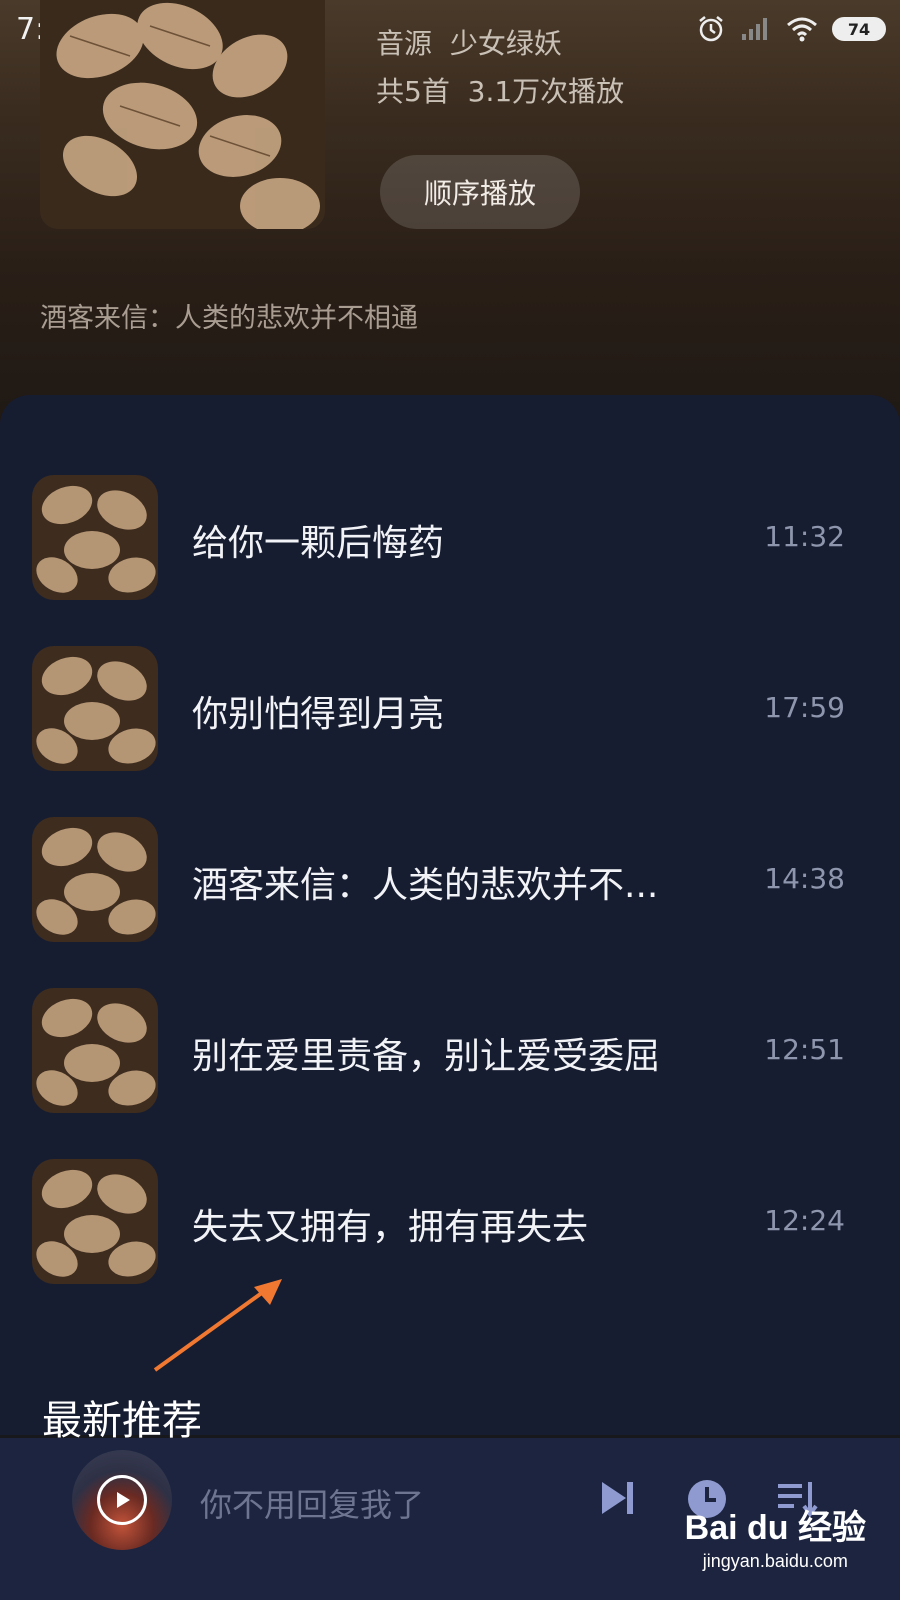  What do you see at coordinates (217, 1325) in the screenshot?
I see `annotation-arrow-icon` at bounding box center [217, 1325].